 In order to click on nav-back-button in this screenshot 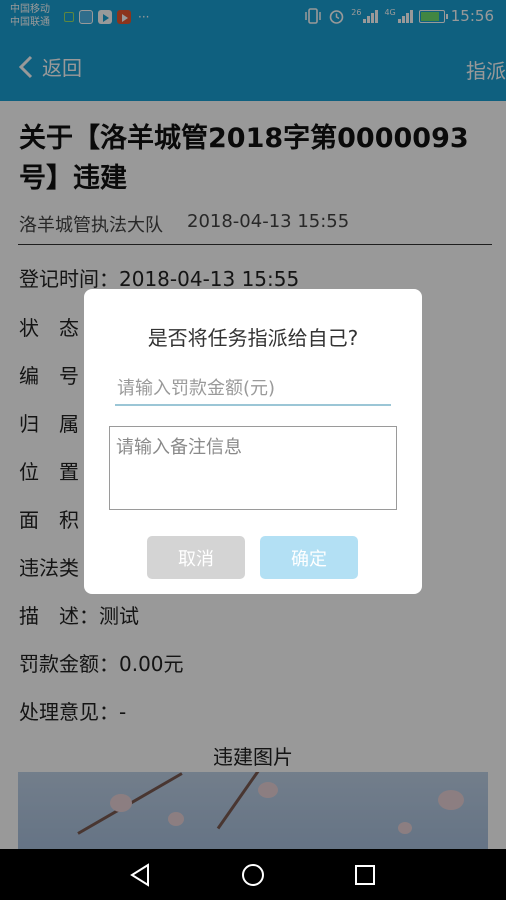, I will do `click(140, 875)`.